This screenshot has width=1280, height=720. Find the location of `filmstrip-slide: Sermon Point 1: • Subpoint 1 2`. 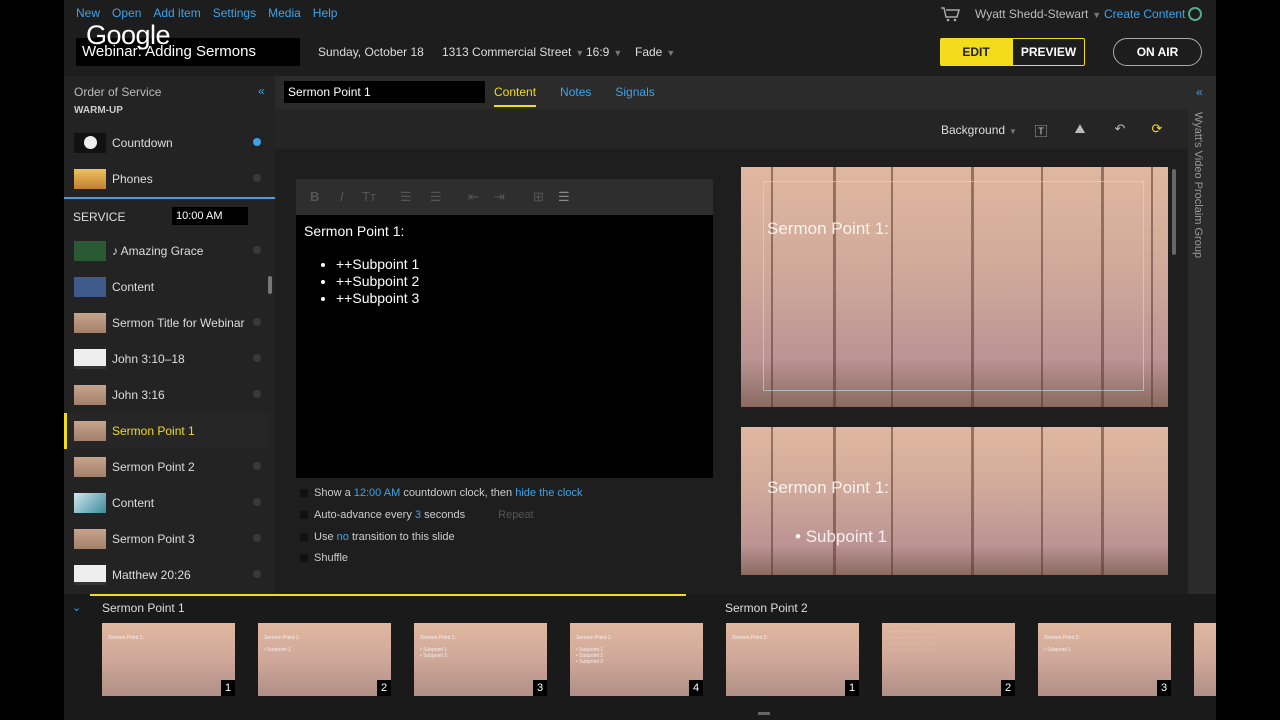

filmstrip-slide: Sermon Point 1: • Subpoint 1 2 is located at coordinates (324, 659).